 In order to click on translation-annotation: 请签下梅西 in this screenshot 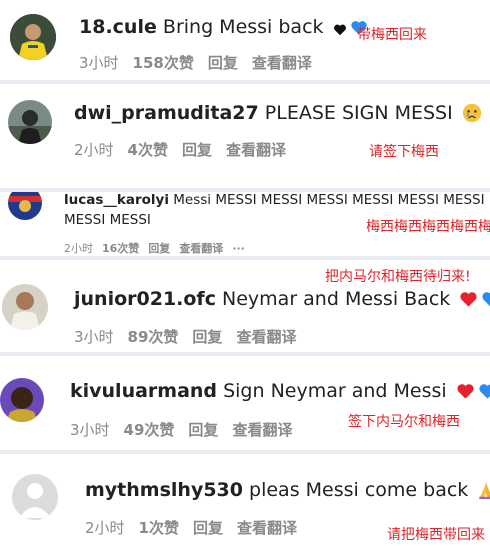, I will do `click(404, 152)`.